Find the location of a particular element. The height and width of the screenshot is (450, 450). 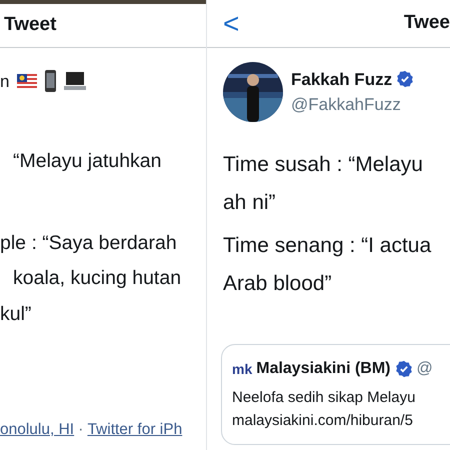

laptop-icon is located at coordinates (75, 81).